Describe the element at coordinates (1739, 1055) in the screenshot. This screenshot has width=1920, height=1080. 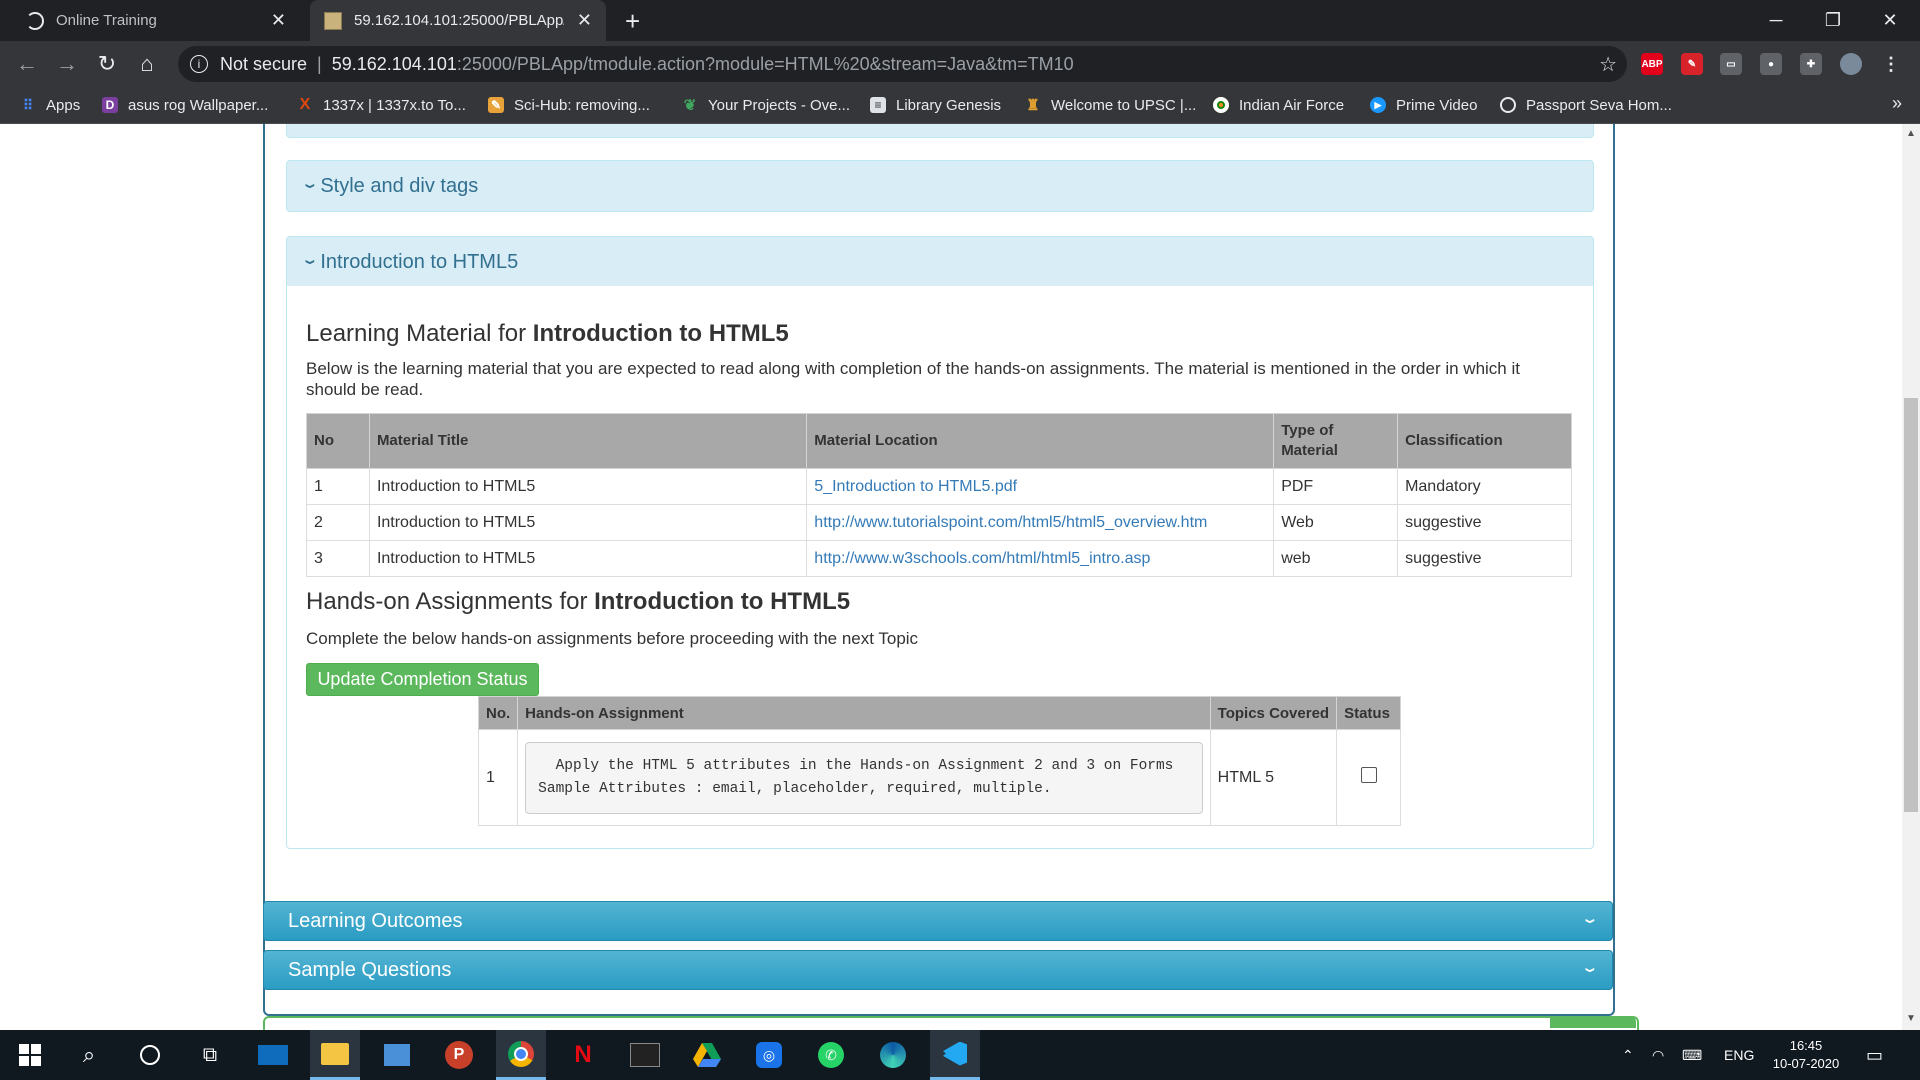
I see `language-indicator: ENG` at that location.